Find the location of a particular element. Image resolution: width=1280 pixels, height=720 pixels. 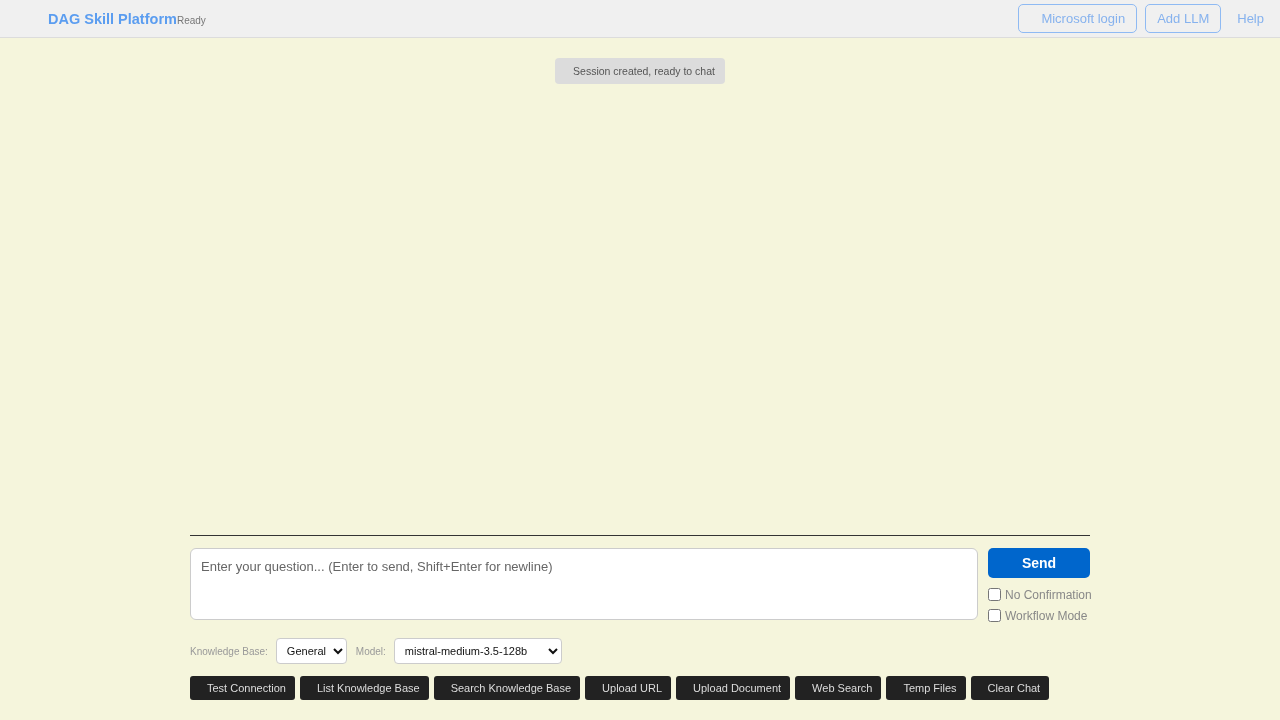

action-button: Search Knowledge Base is located at coordinates (507, 688).